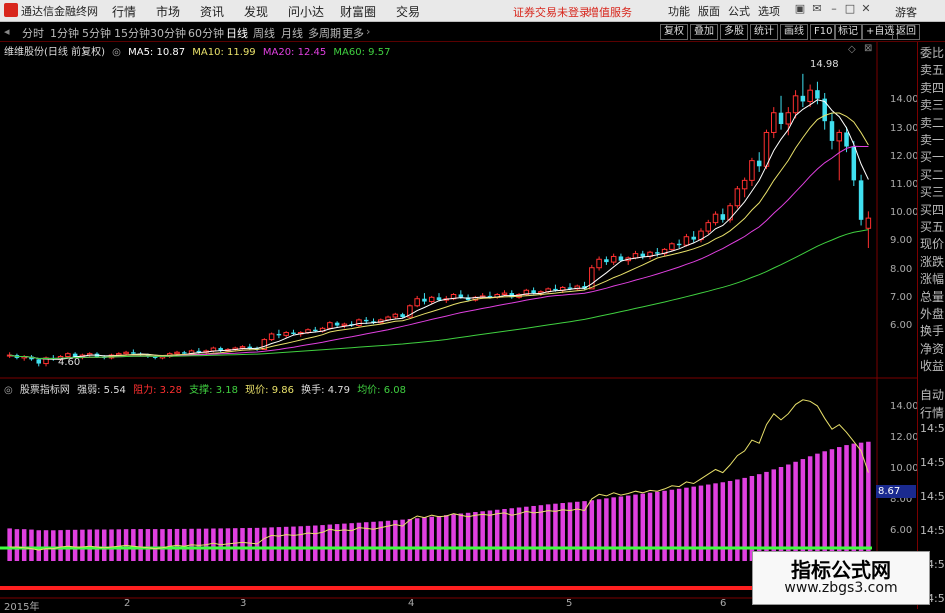 This screenshot has height=613, width=945. What do you see at coordinates (33, 33) in the screenshot?
I see `period-tab: 分时` at bounding box center [33, 33].